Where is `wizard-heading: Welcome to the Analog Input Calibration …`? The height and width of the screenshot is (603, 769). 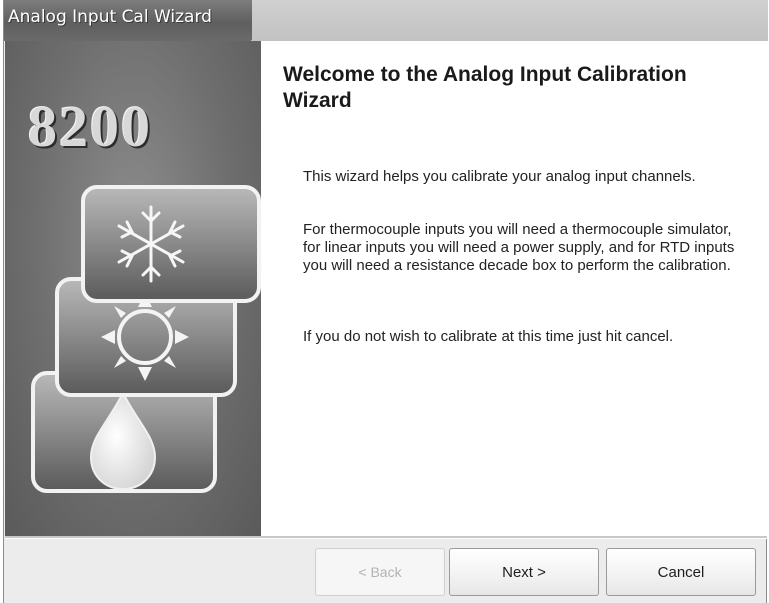
wizard-heading: Welcome to the Analog Input Calibration … is located at coordinates (485, 87).